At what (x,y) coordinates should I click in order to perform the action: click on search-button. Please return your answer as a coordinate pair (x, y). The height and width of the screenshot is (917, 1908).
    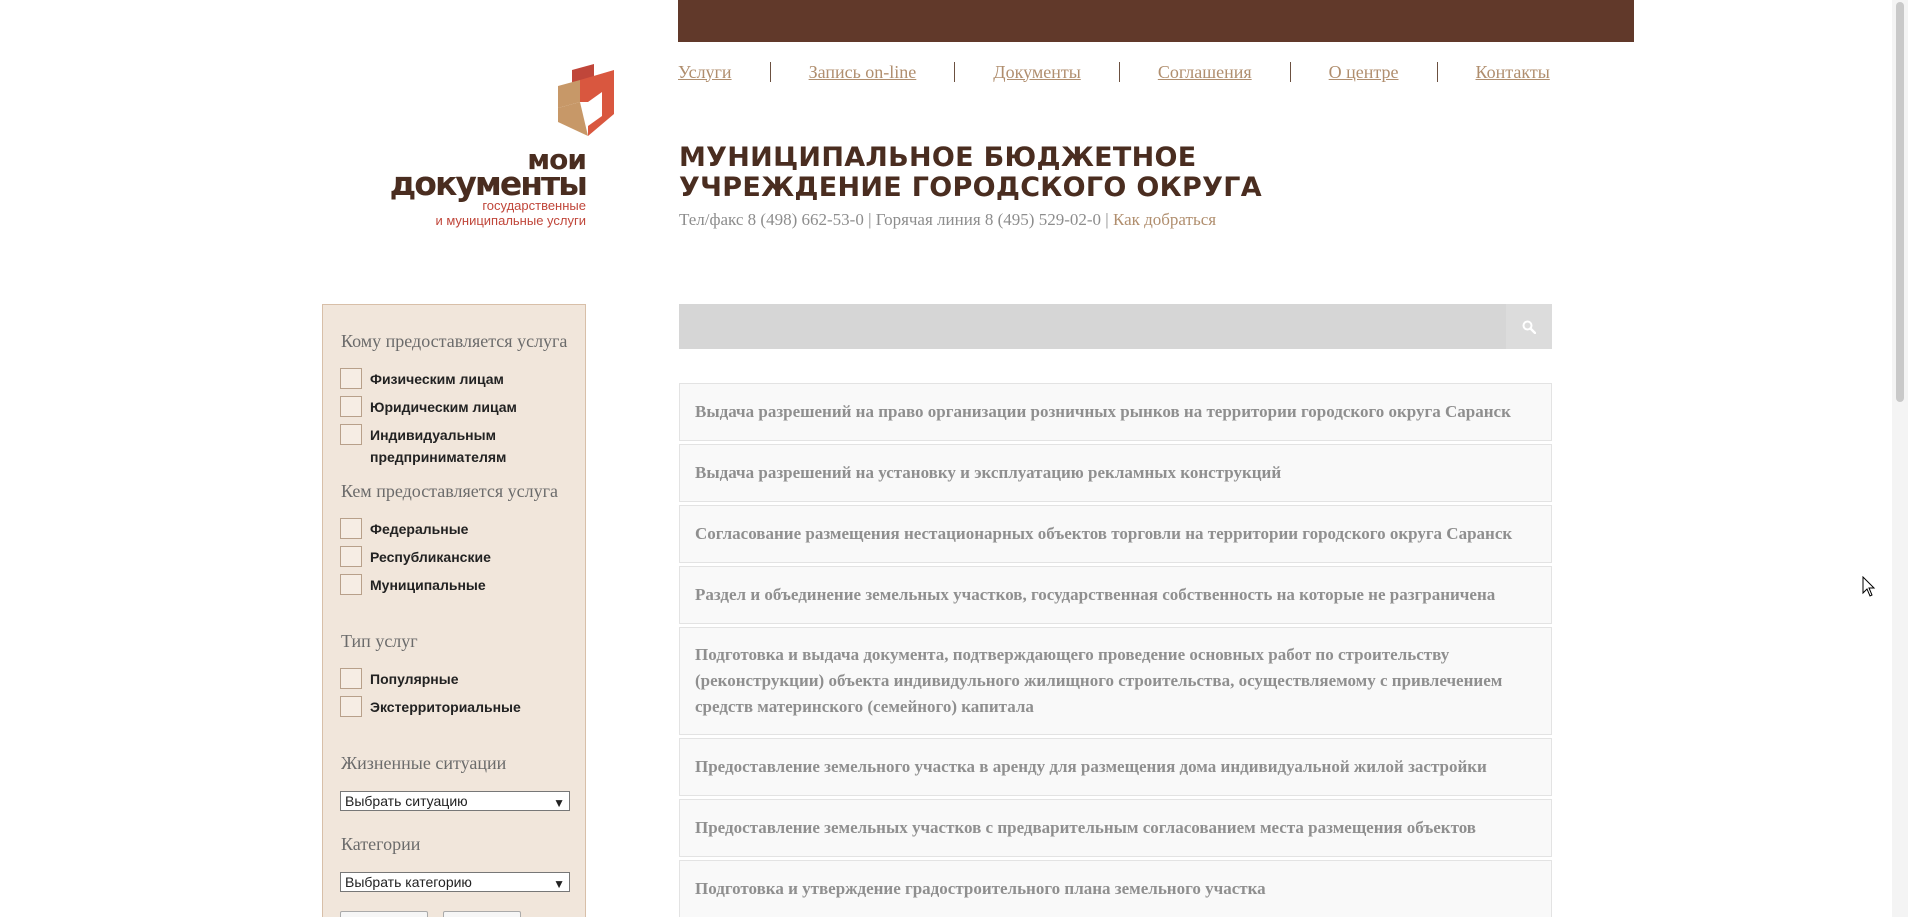
    Looking at the image, I should click on (1529, 326).